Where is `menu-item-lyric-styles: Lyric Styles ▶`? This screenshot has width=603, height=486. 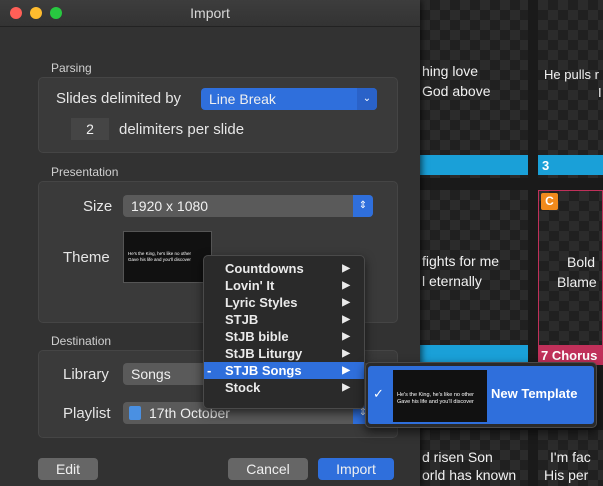 menu-item-lyric-styles: Lyric Styles ▶ is located at coordinates (284, 302).